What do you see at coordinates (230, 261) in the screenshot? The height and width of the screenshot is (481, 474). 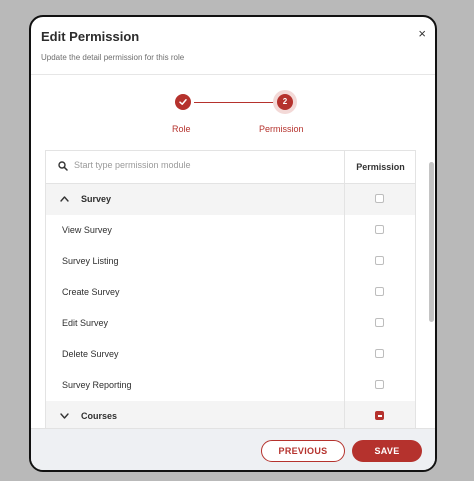 I see `table-row: Survey Listing` at bounding box center [230, 261].